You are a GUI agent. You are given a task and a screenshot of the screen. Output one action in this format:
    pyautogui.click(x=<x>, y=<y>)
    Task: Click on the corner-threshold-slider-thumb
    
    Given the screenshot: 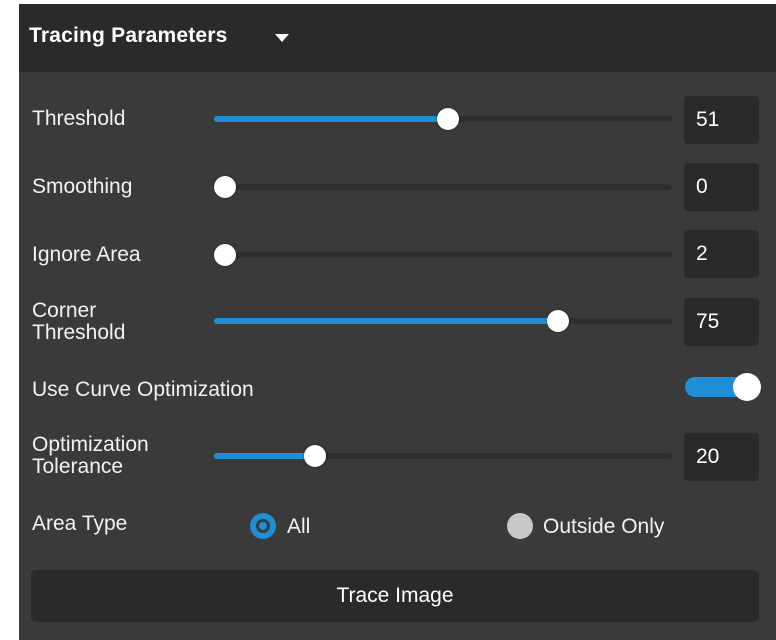 What is the action you would take?
    pyautogui.click(x=558, y=321)
    